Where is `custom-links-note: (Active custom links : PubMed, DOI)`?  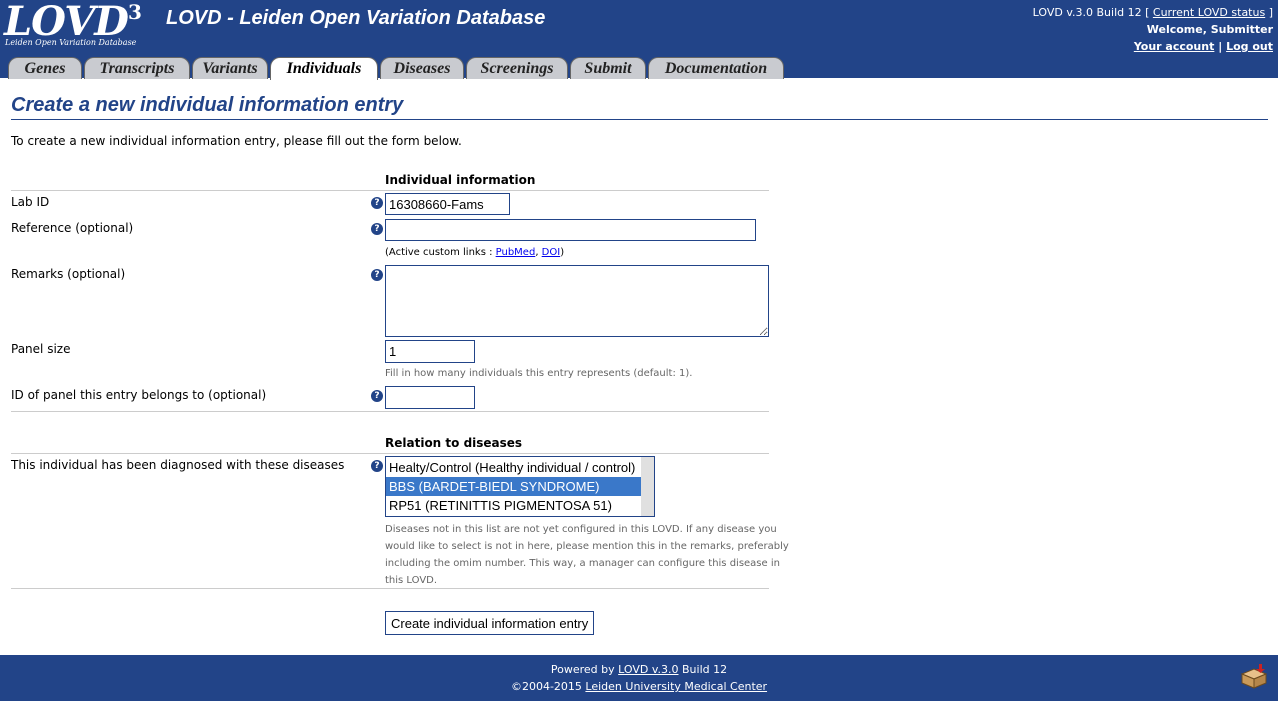
custom-links-note: (Active custom links : PubMed, DOI) is located at coordinates (475, 252).